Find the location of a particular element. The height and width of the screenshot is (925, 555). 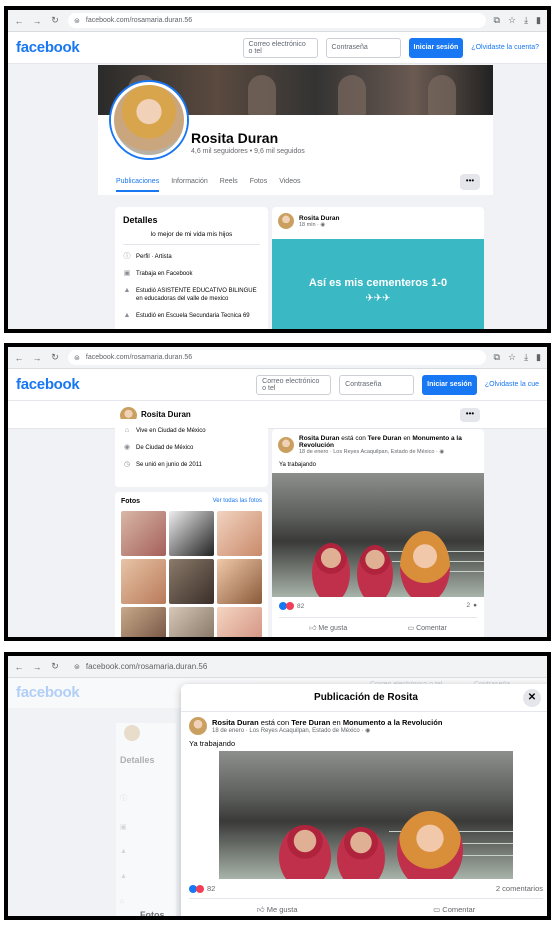

close-button: ✕ is located at coordinates (532, 698).